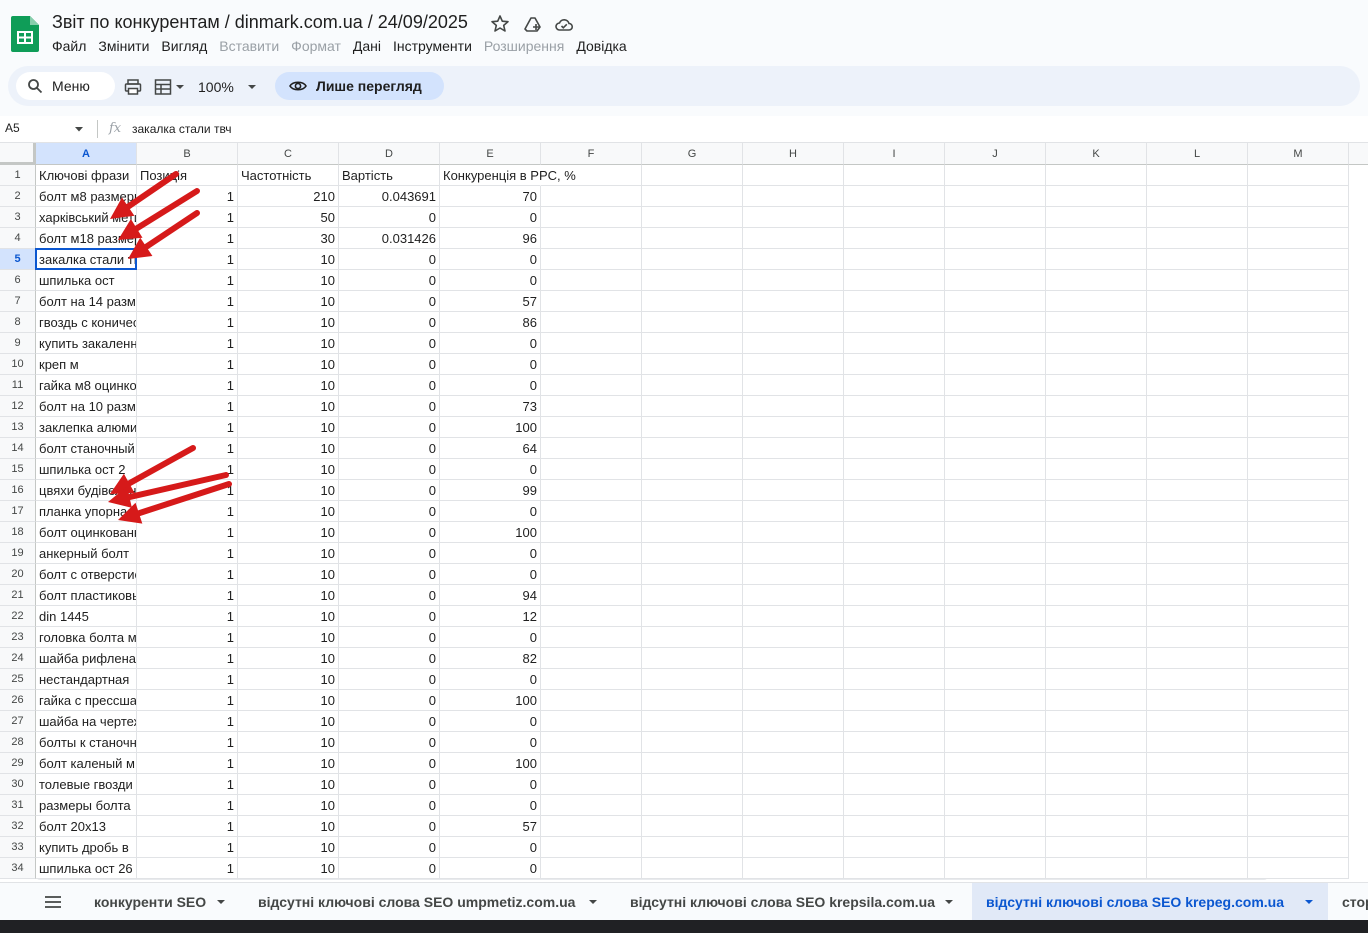 The height and width of the screenshot is (933, 1368). I want to click on row-header: 17, so click(18, 511).